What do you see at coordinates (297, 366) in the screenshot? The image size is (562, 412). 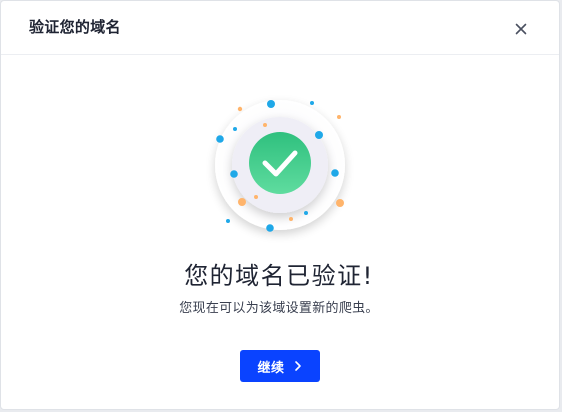 I see `chevron-right-icon` at bounding box center [297, 366].